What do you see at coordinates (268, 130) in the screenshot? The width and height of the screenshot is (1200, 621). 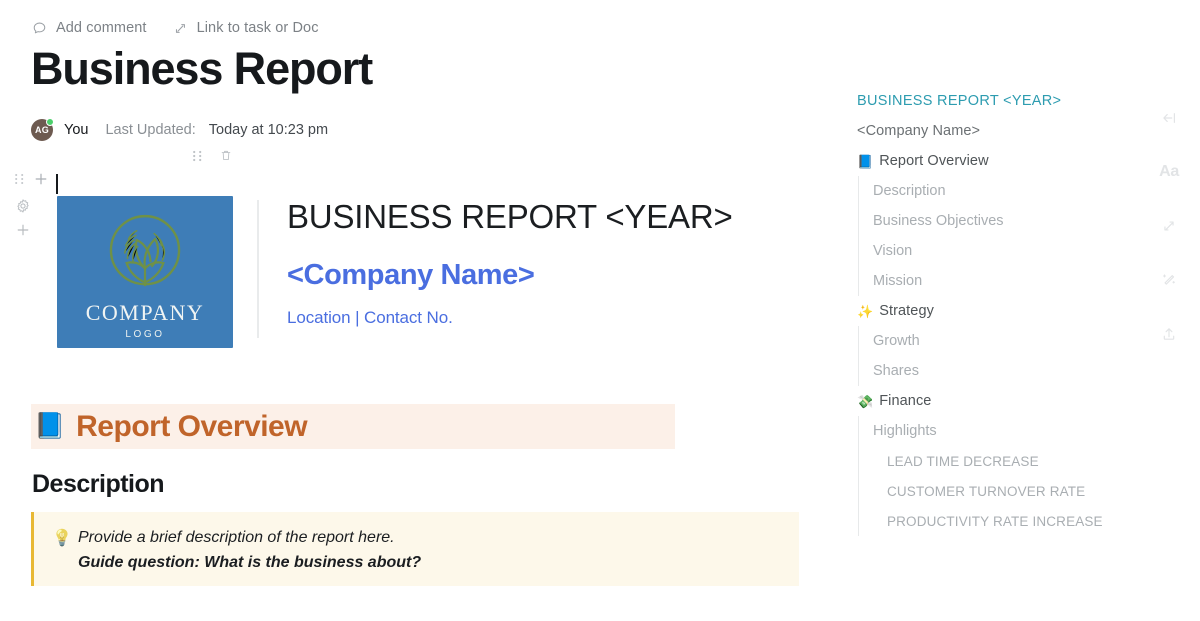 I see `last-updated-value: Today at 10:23 pm` at bounding box center [268, 130].